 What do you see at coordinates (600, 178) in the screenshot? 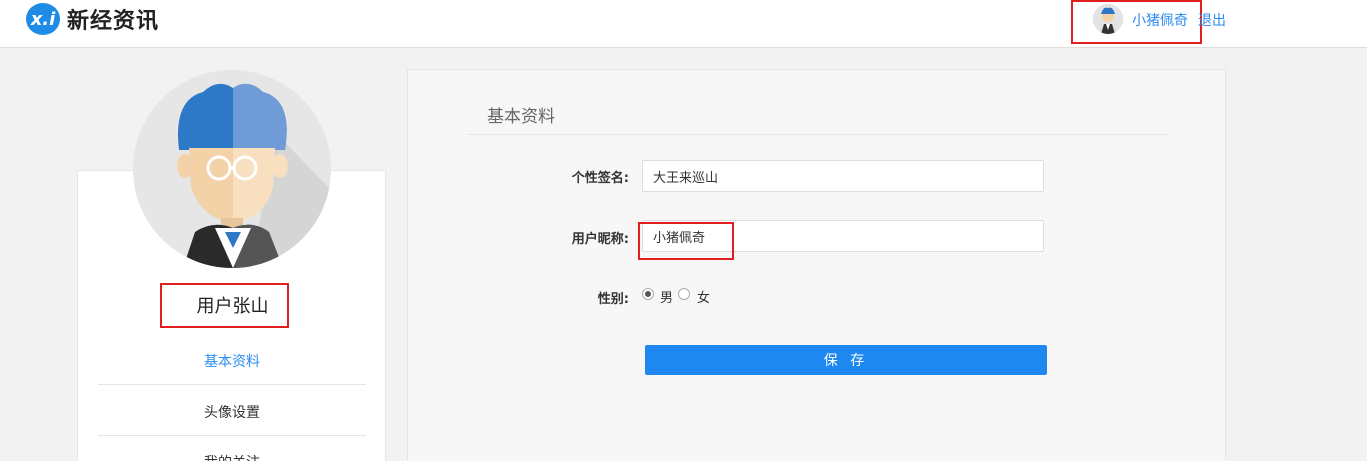
I see `signature-label: 个性签名:` at bounding box center [600, 178].